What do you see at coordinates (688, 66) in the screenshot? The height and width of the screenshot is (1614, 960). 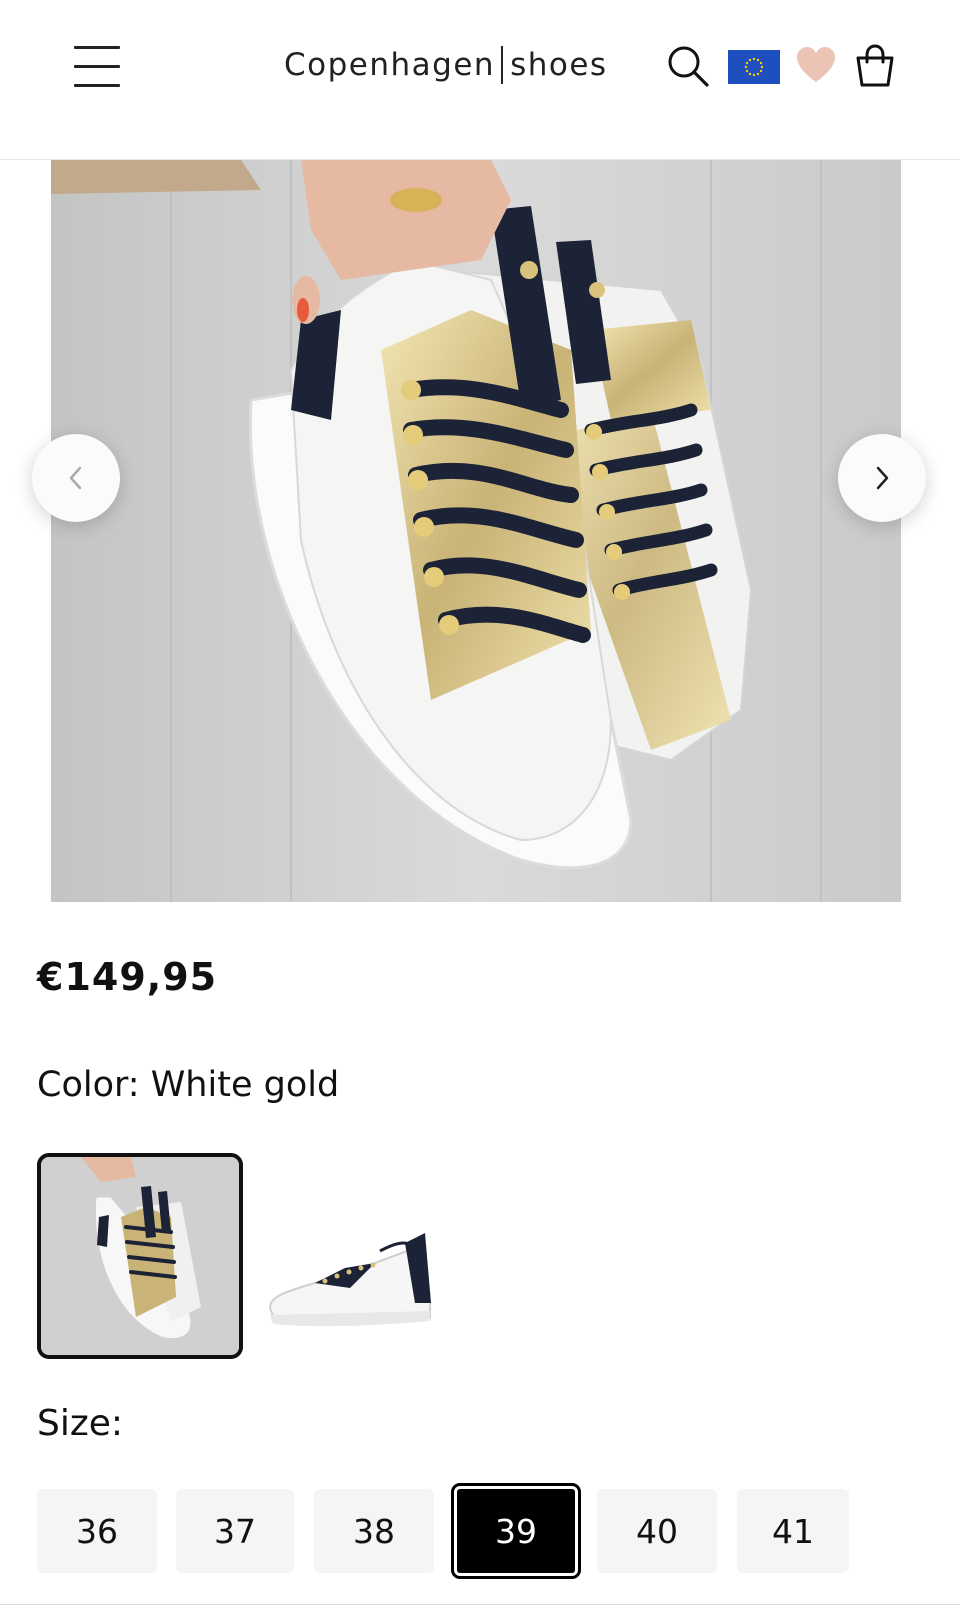 I see `search-icon` at bounding box center [688, 66].